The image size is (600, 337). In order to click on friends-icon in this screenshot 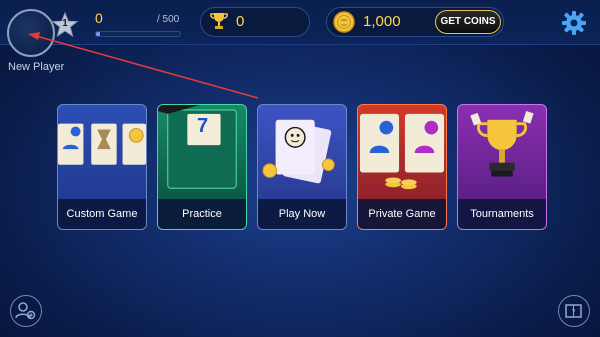, I will do `click(25, 311)`.